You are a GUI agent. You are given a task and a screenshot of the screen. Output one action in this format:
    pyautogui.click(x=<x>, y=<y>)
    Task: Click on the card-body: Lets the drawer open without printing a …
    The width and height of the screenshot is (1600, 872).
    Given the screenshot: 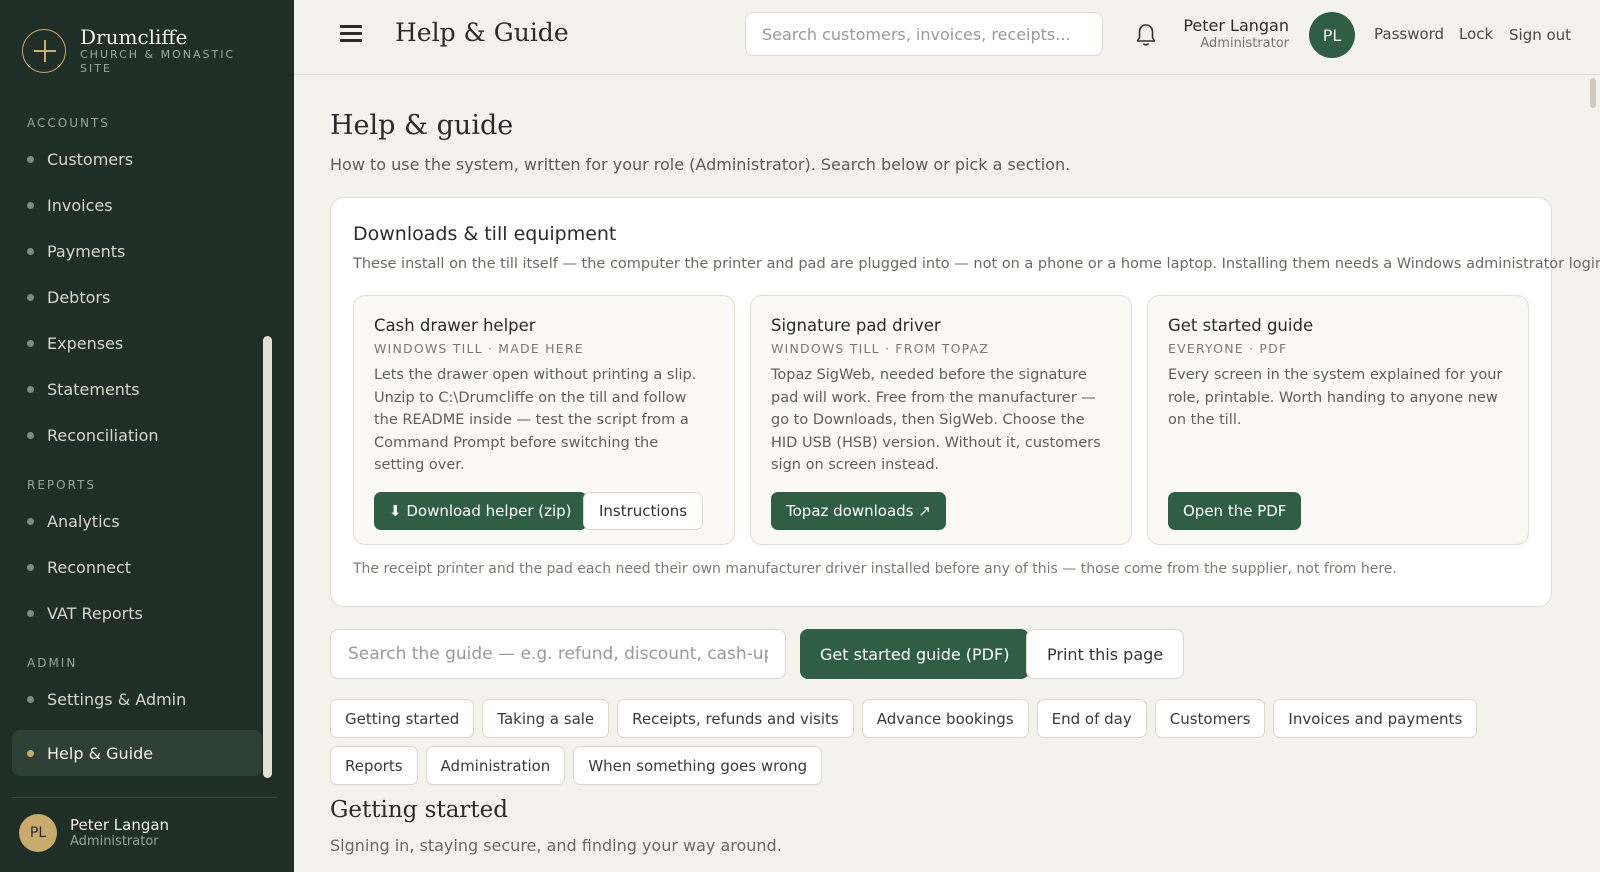 What is the action you would take?
    pyautogui.click(x=535, y=420)
    